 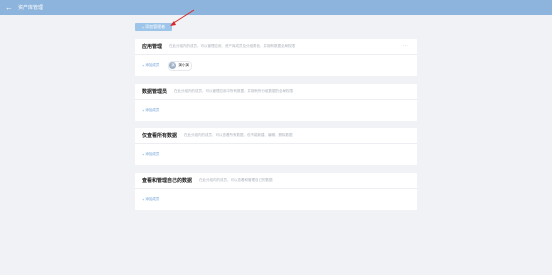 What do you see at coordinates (155, 92) in the screenshot?
I see `group-title: 数据管理员` at bounding box center [155, 92].